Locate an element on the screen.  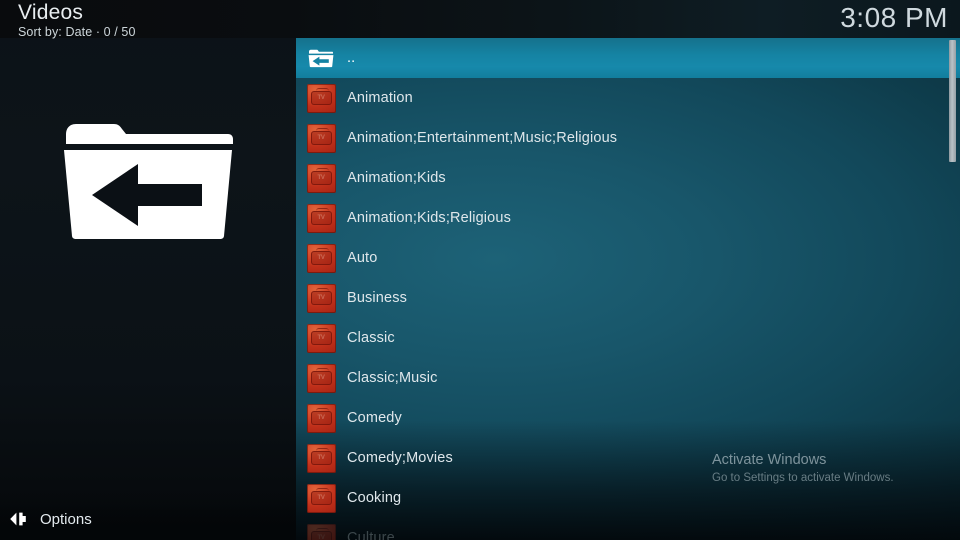
watermark-title: Activate Windows is located at coordinates (769, 460).